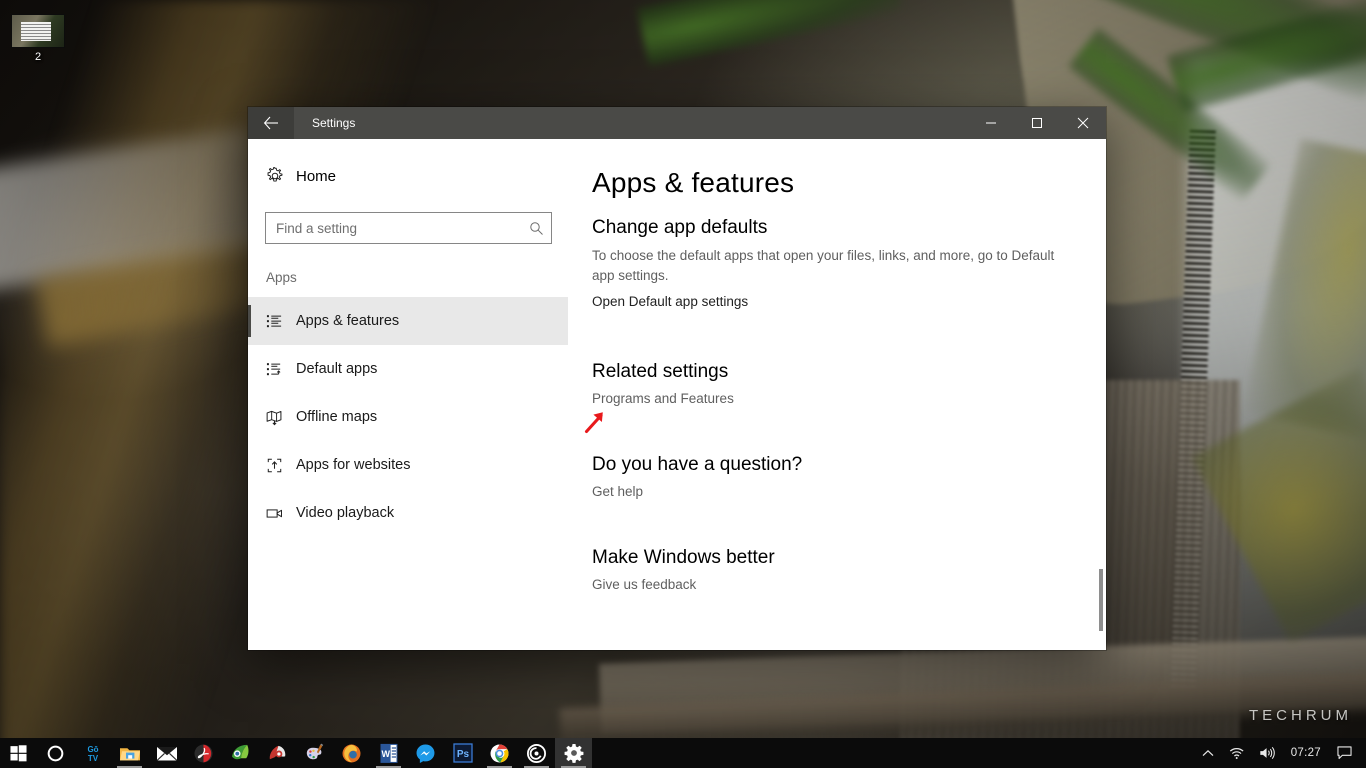  I want to click on file-explorer-icon, so click(130, 753).